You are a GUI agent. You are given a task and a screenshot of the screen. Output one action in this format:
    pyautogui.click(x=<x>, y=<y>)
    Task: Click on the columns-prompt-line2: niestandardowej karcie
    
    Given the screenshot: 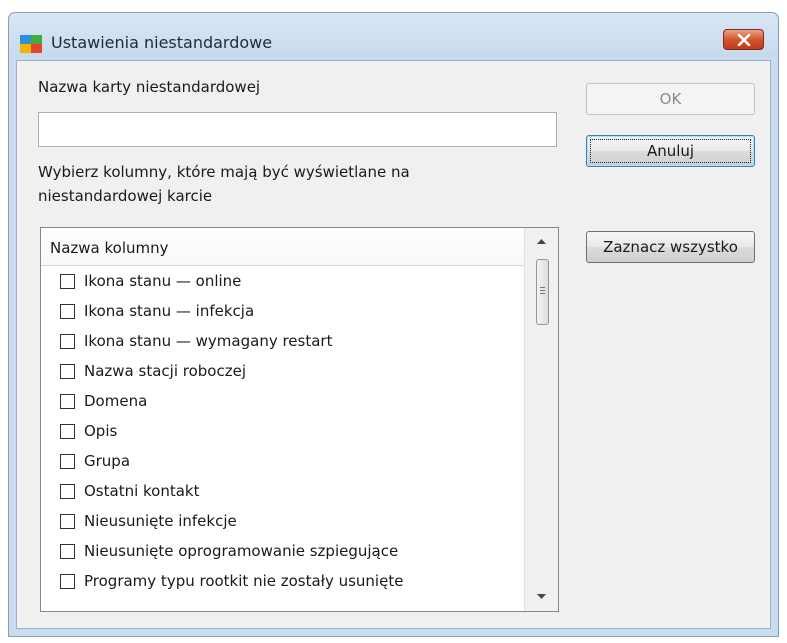 What is the action you would take?
    pyautogui.click(x=125, y=196)
    